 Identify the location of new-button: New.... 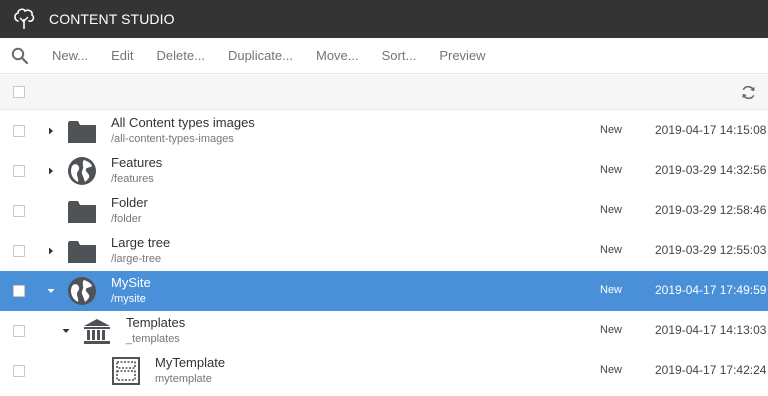
(70, 55).